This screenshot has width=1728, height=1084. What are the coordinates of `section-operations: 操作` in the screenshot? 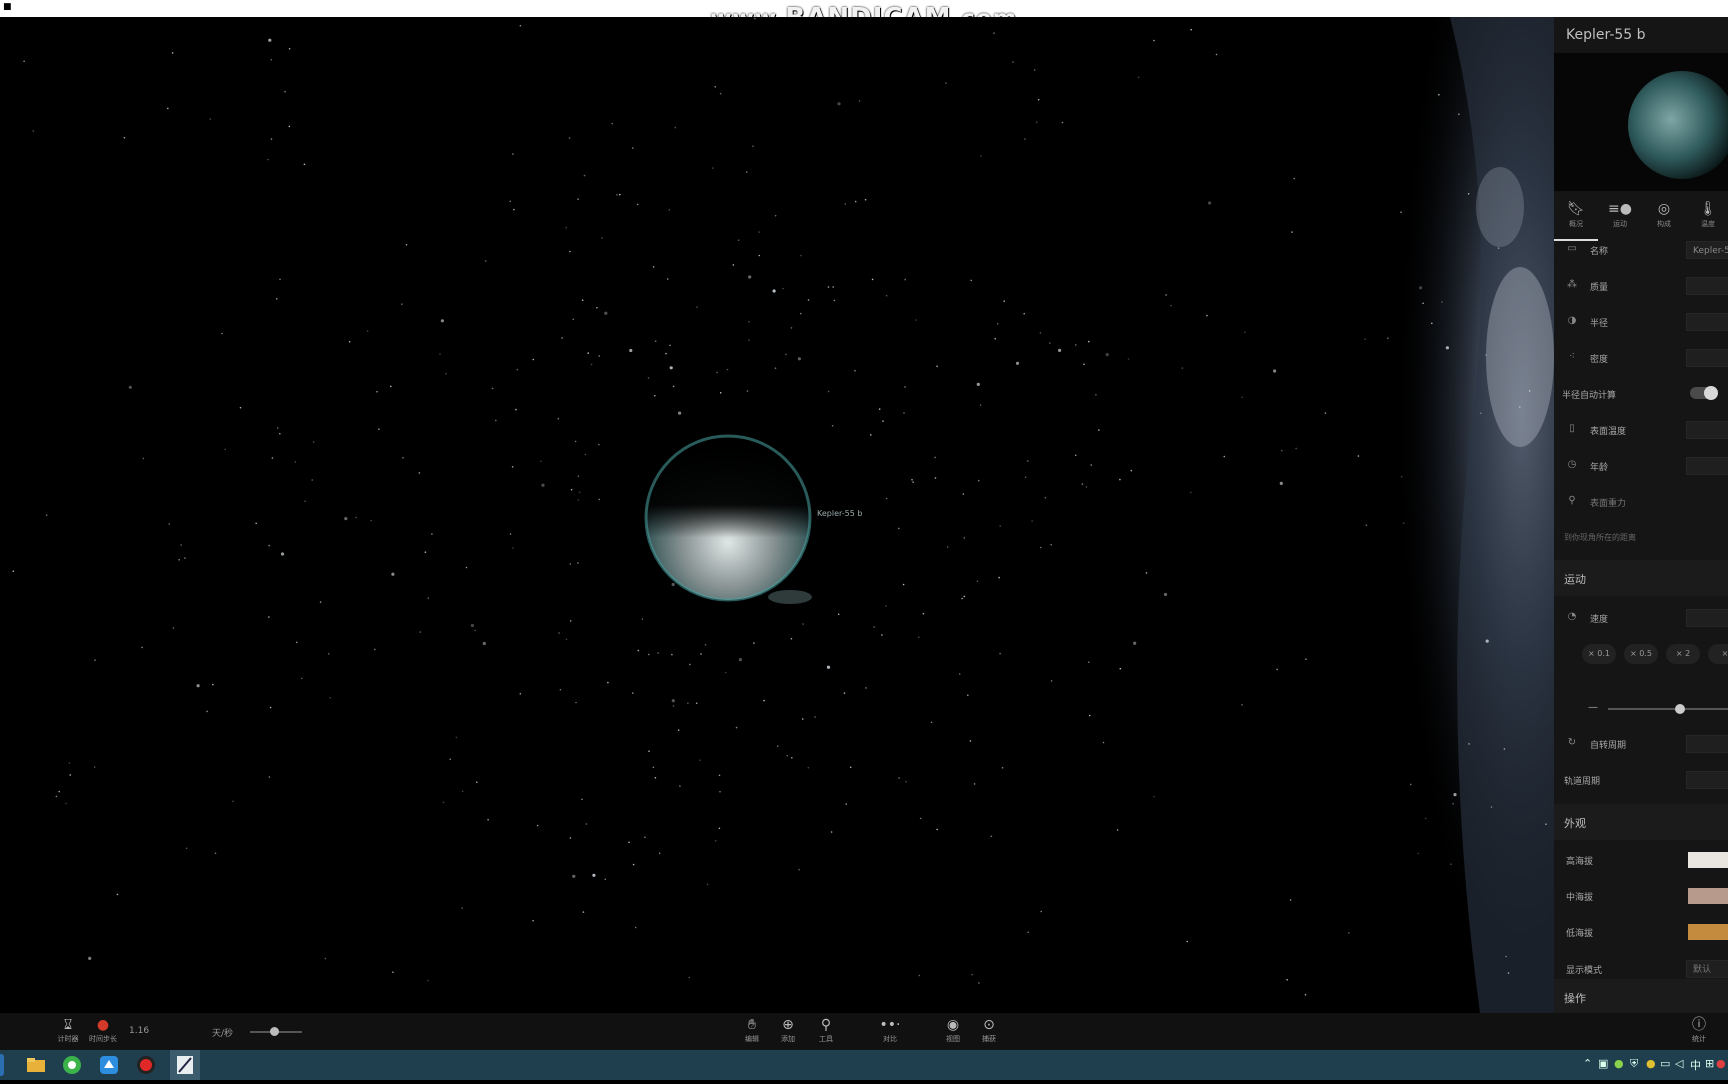 It's located at (1641, 996).